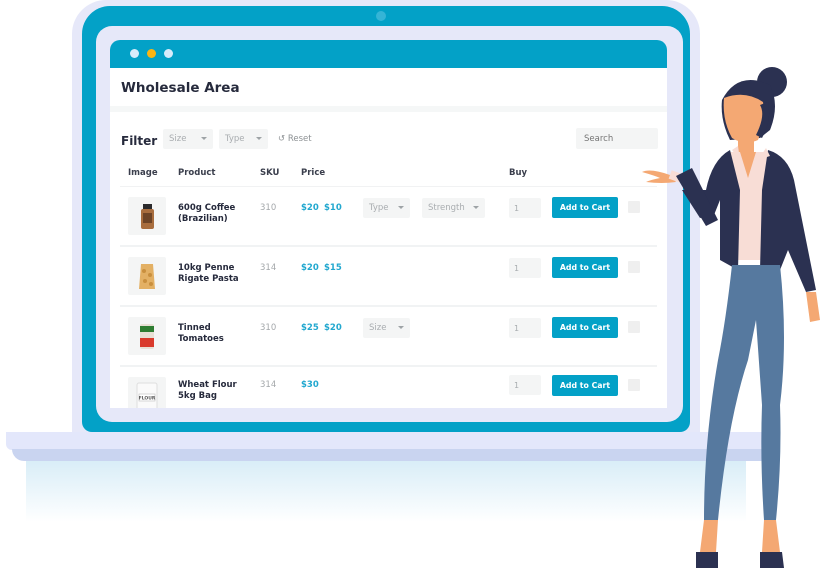  I want to click on column-header-product: Product, so click(197, 173).